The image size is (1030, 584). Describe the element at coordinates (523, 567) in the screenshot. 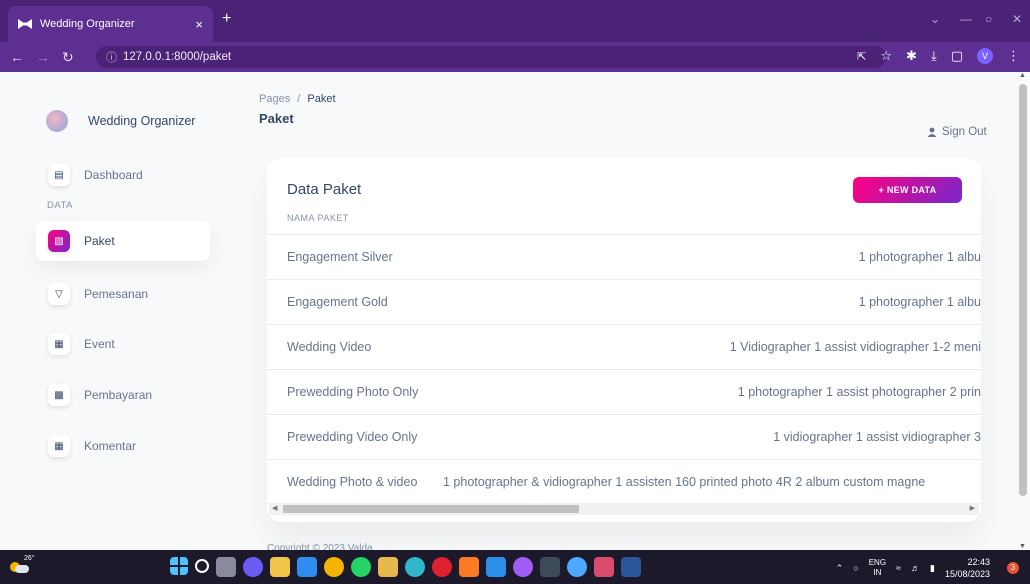

I see `app-colorful-icon` at that location.